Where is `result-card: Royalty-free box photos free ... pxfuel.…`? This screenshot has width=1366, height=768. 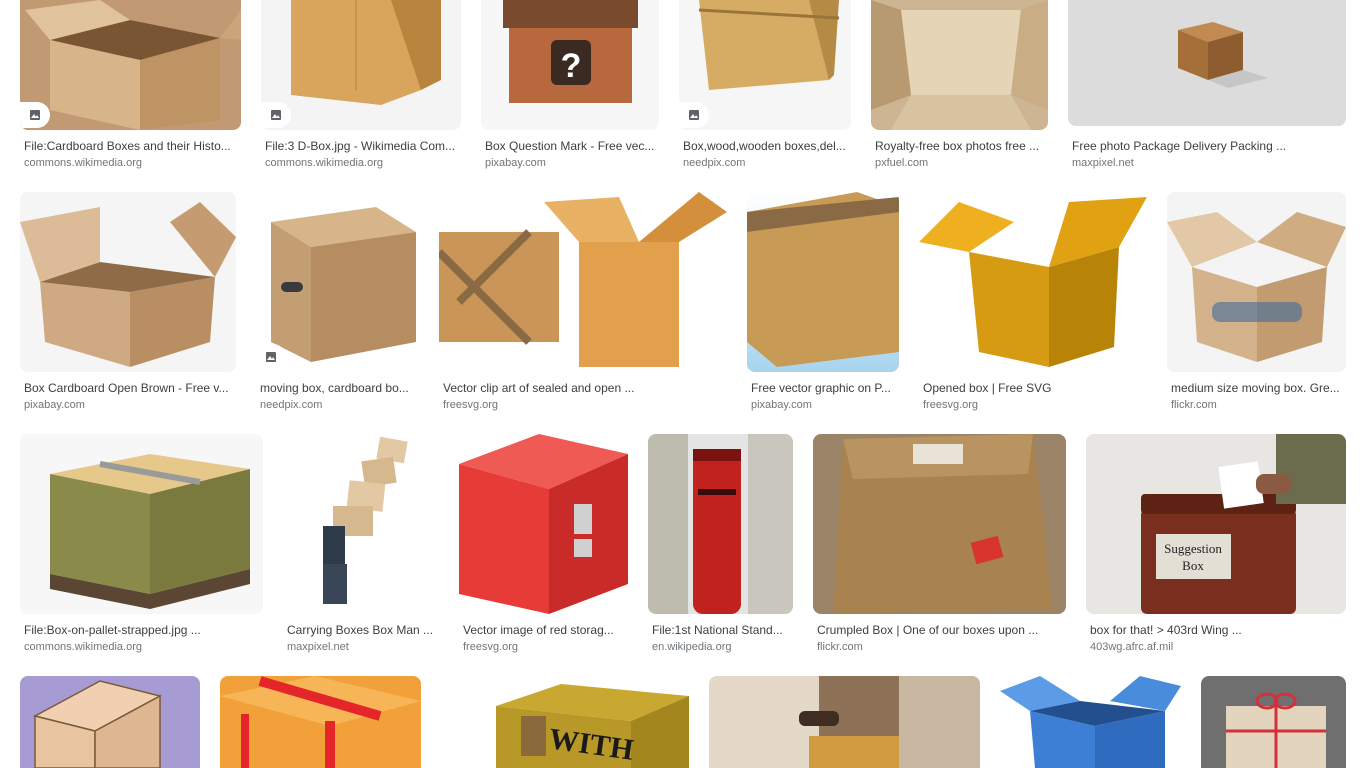 result-card: Royalty-free box photos free ... pxfuel.… is located at coordinates (959, 87).